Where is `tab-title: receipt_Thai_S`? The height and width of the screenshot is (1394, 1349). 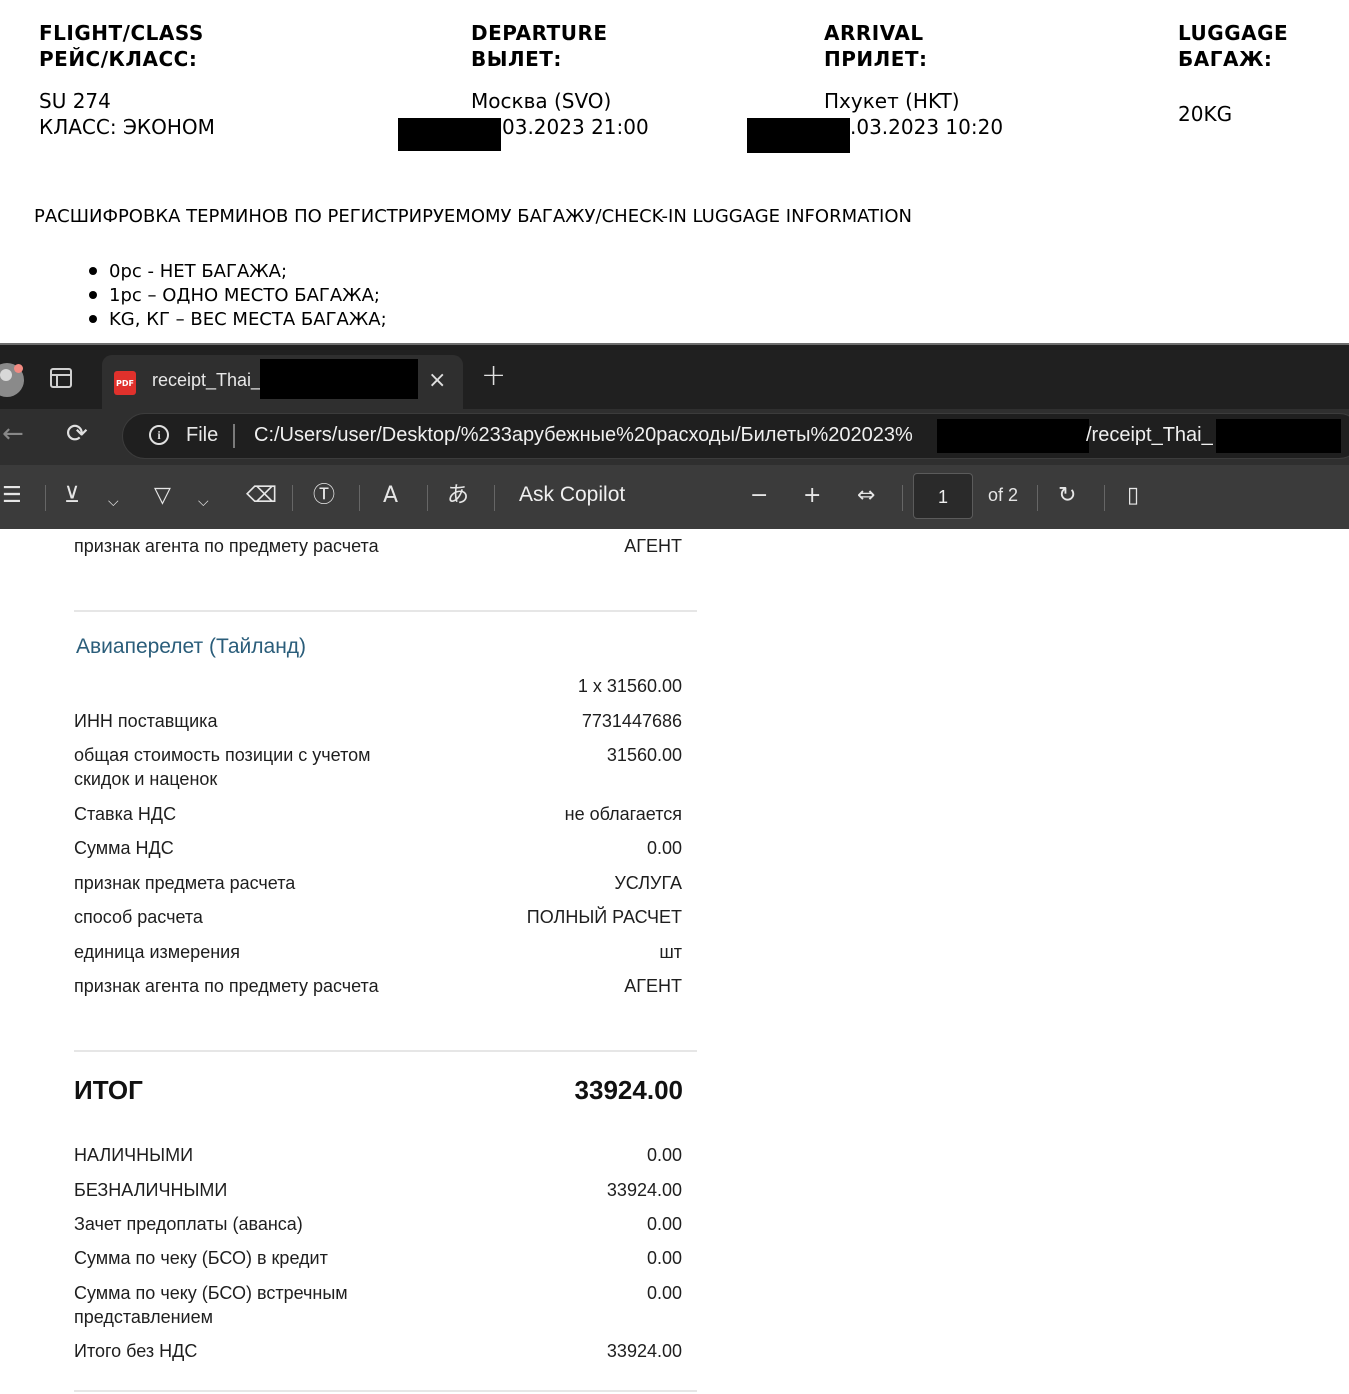
tab-title: receipt_Thai_S is located at coordinates (213, 380).